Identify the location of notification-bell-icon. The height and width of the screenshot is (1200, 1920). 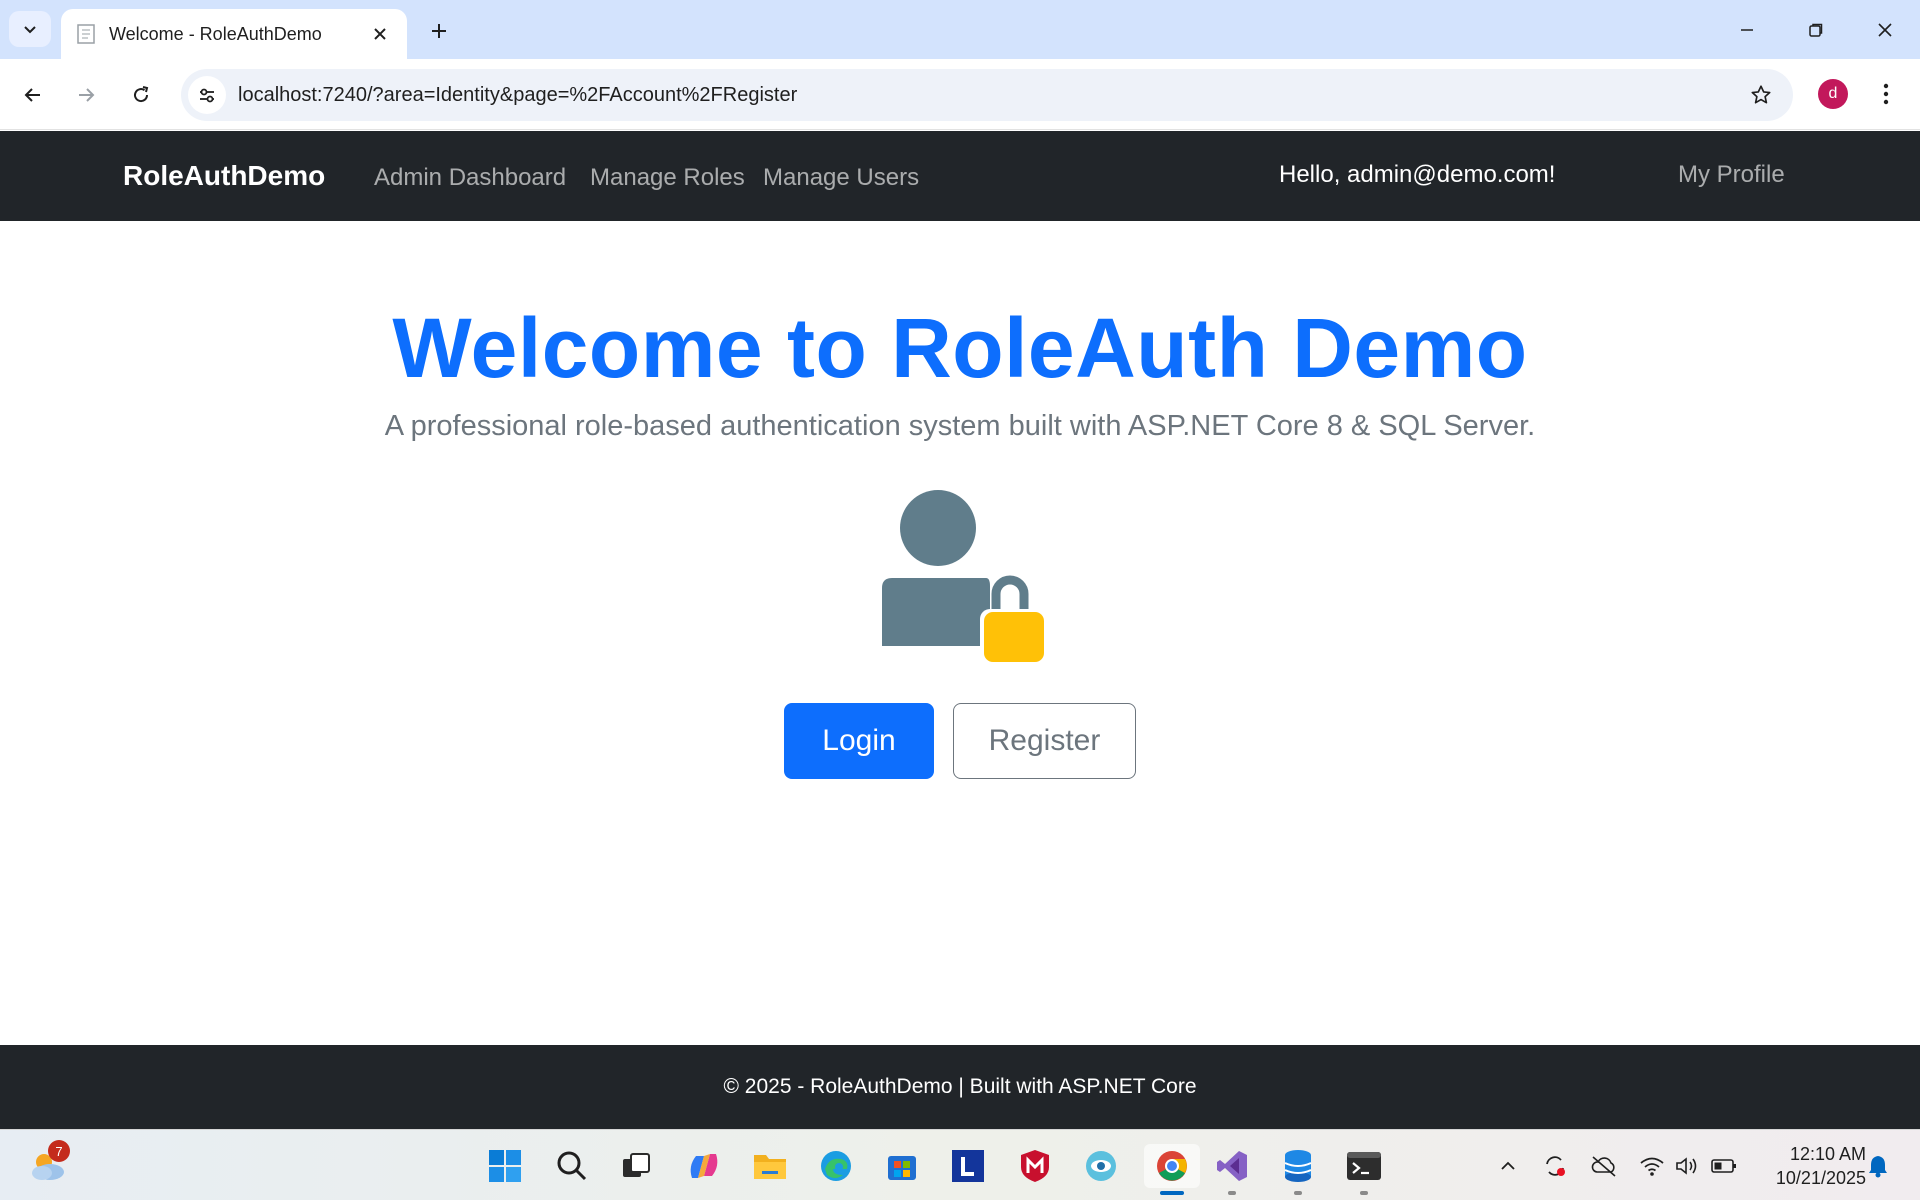
(1878, 1166).